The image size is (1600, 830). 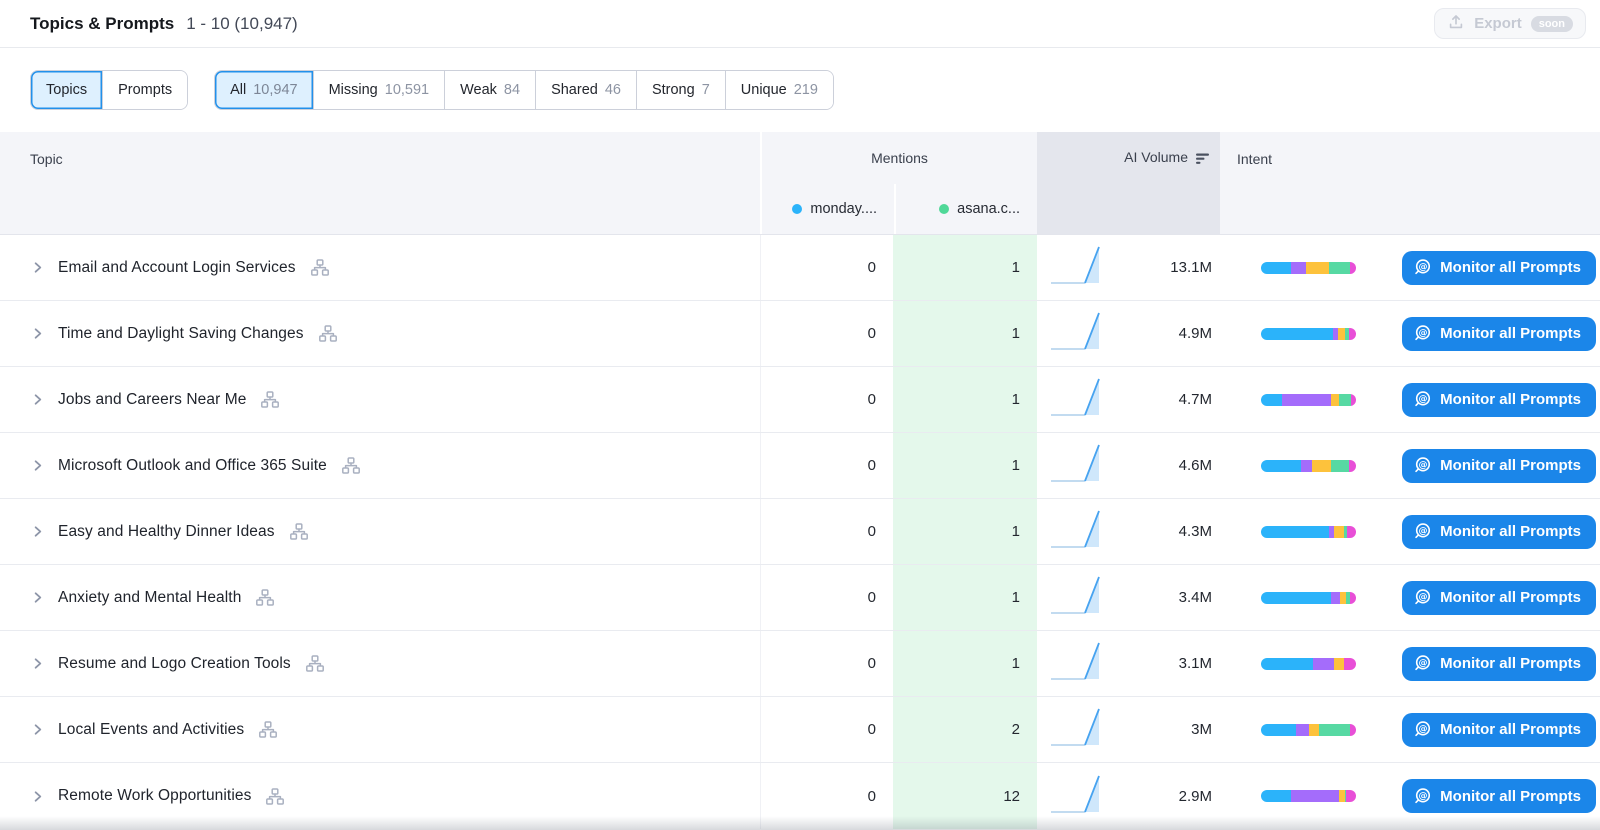 What do you see at coordinates (1128, 465) in the screenshot?
I see `ai-volume-cell: 4.6M` at bounding box center [1128, 465].